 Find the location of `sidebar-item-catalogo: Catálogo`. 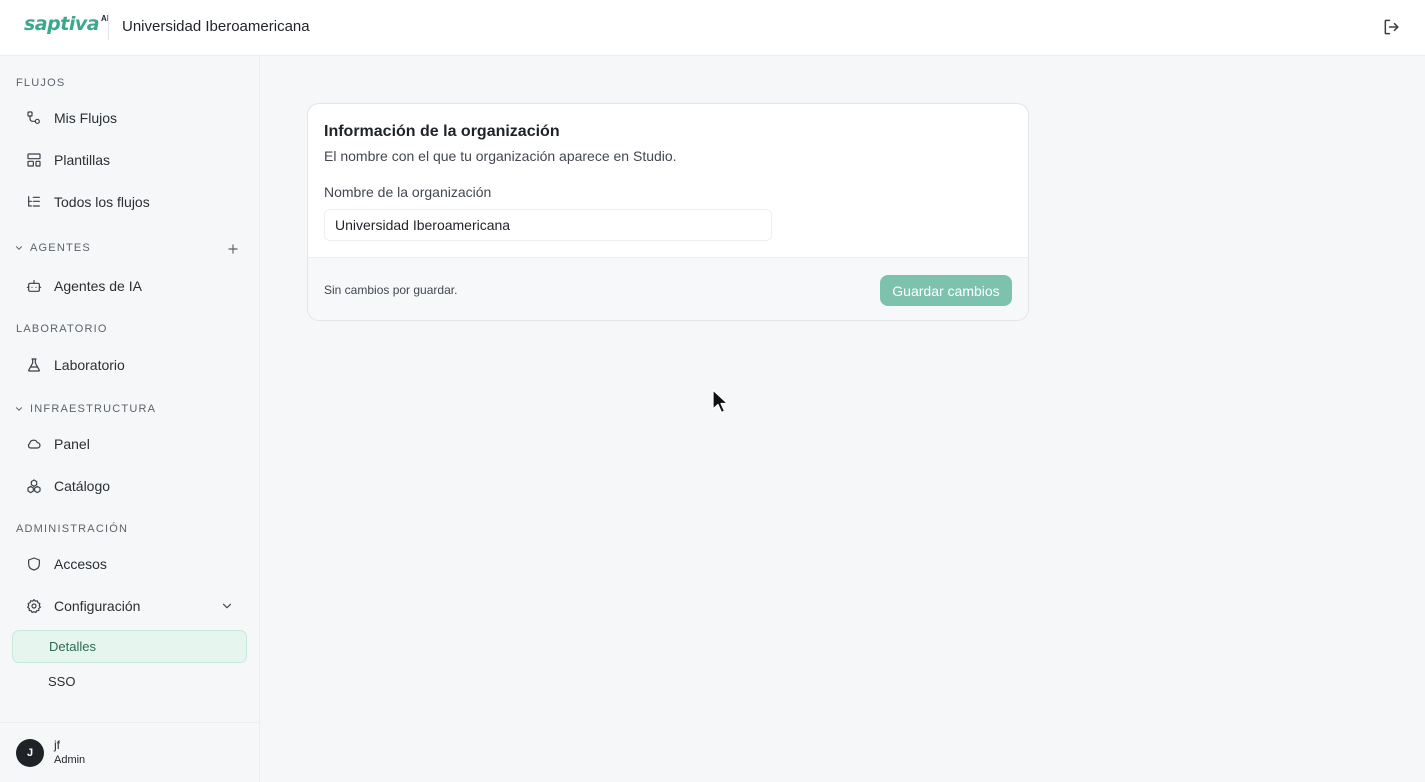

sidebar-item-catalogo: Catálogo is located at coordinates (130, 486).